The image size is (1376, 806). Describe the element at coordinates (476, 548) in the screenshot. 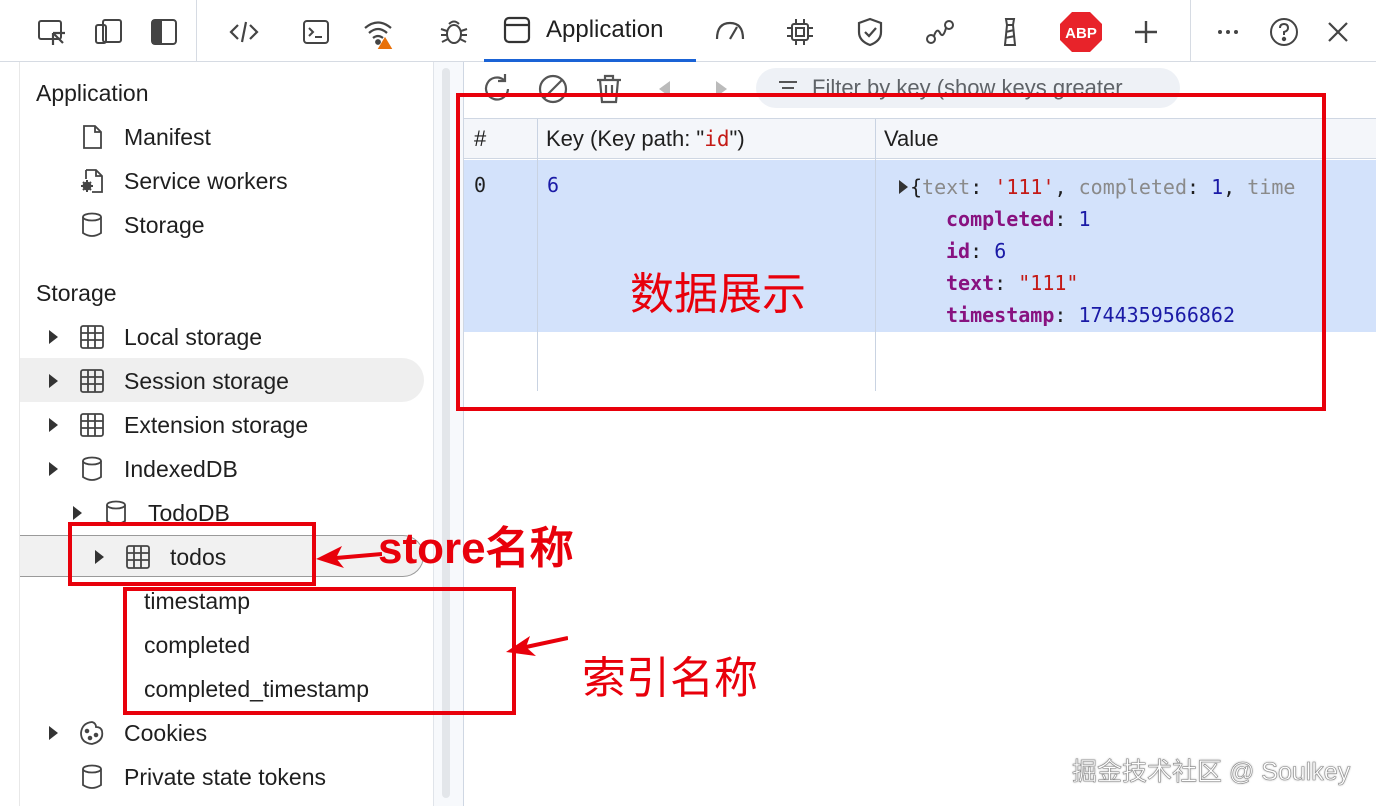

I see `store-annotation-label: store名称` at that location.